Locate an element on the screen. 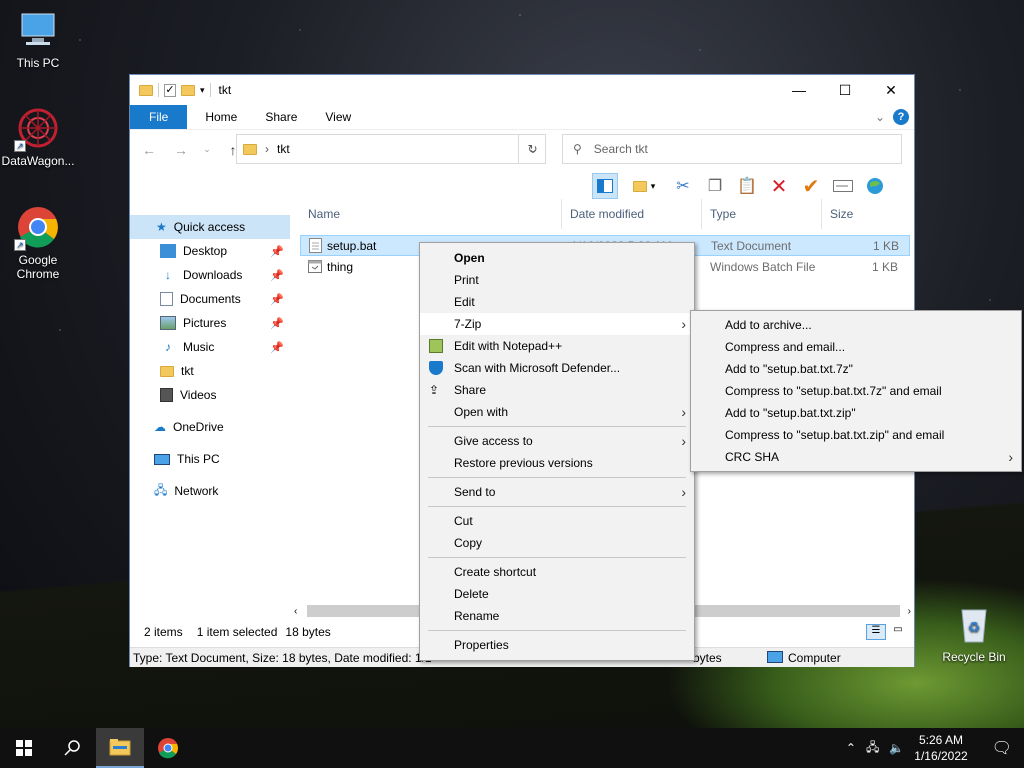  maximize-button: ☐ is located at coordinates (845, 90).